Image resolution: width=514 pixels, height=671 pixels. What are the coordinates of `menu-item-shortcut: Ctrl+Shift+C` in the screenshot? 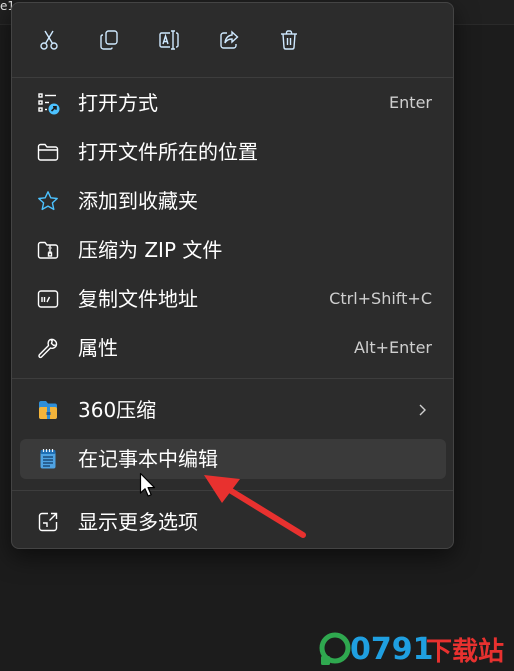 It's located at (380, 298).